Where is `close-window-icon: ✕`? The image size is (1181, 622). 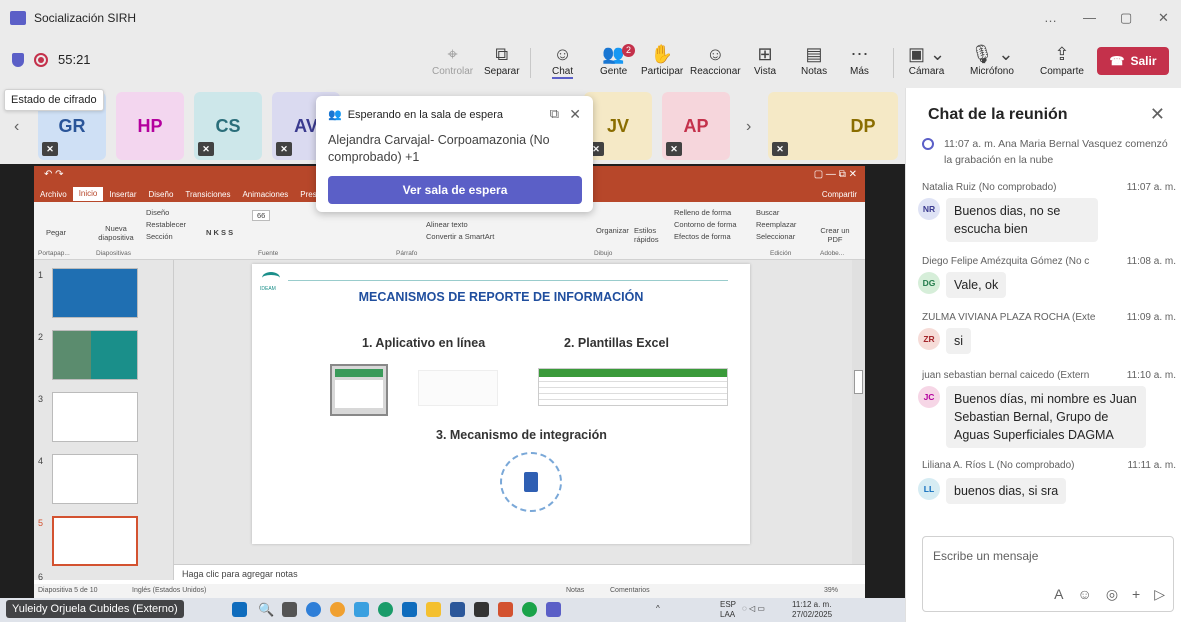 close-window-icon: ✕ is located at coordinates (1163, 18).